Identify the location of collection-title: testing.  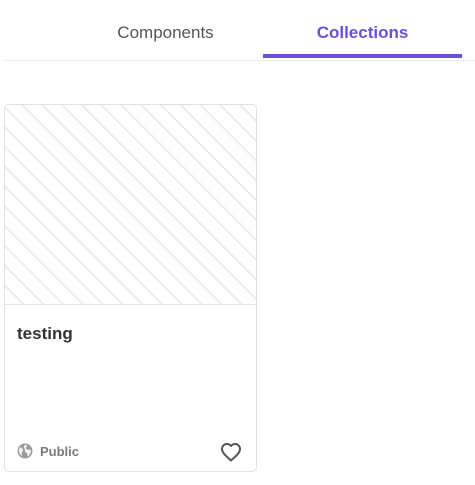
(45, 333).